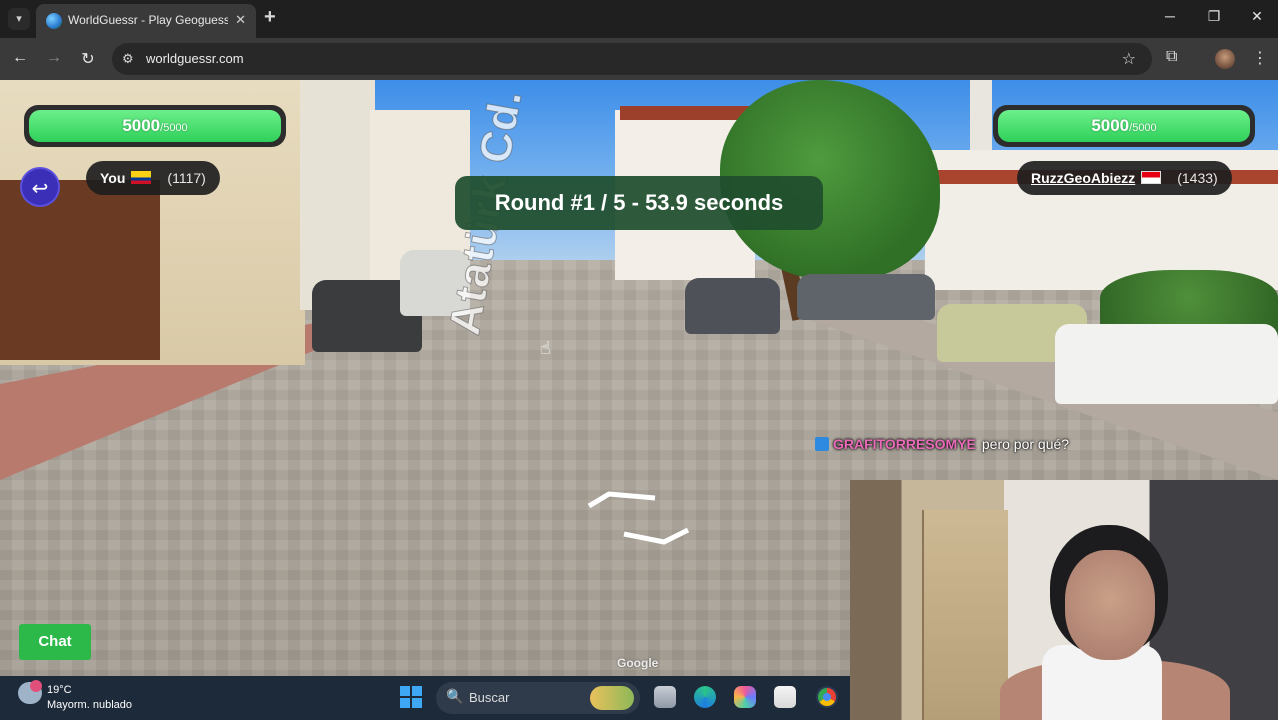 Image resolution: width=1278 pixels, height=720 pixels. I want to click on window-close-icon: ✕, so click(1257, 16).